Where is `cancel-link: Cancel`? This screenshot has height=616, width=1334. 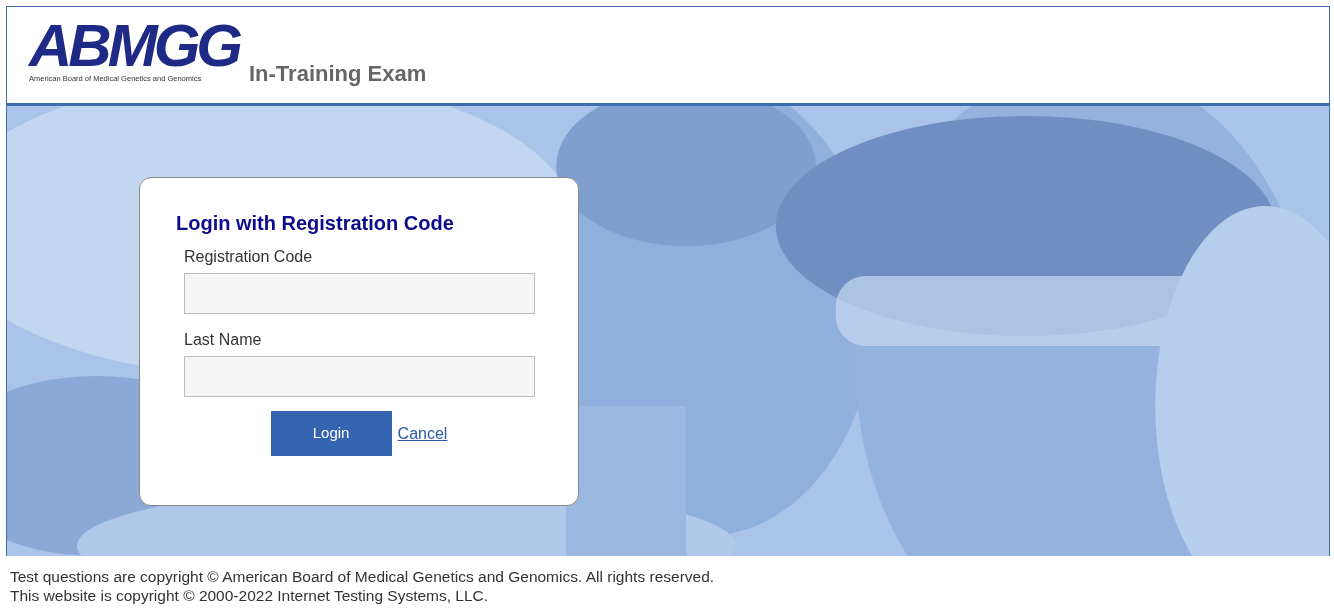
cancel-link: Cancel is located at coordinates (422, 433).